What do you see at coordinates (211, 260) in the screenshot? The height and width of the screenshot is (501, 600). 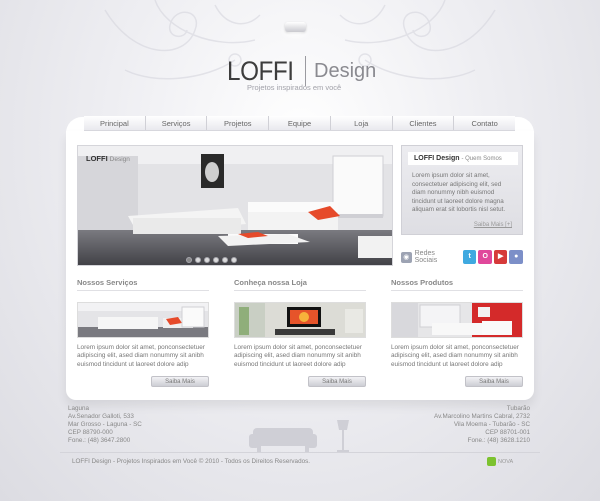 I see `slider-pagination` at bounding box center [211, 260].